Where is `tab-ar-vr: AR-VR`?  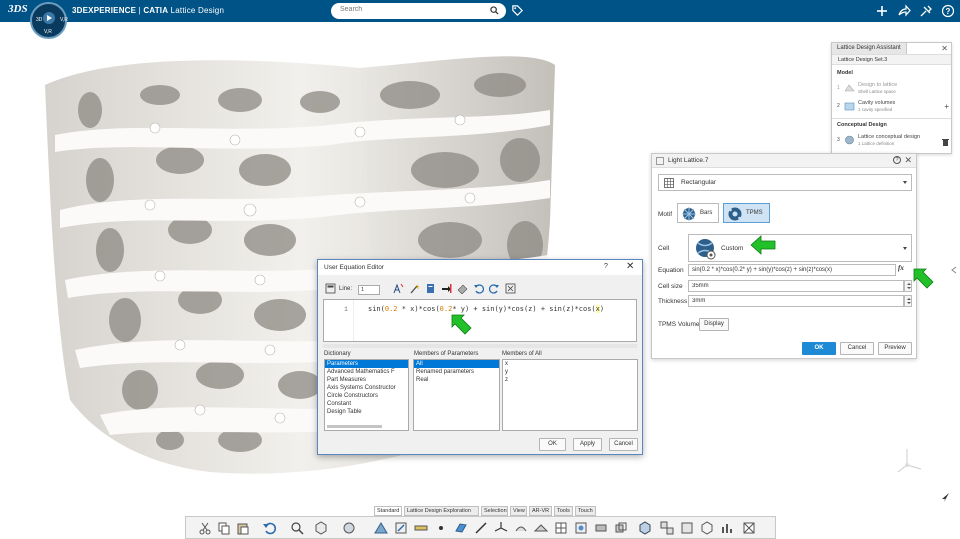 tab-ar-vr: AR-VR is located at coordinates (540, 511).